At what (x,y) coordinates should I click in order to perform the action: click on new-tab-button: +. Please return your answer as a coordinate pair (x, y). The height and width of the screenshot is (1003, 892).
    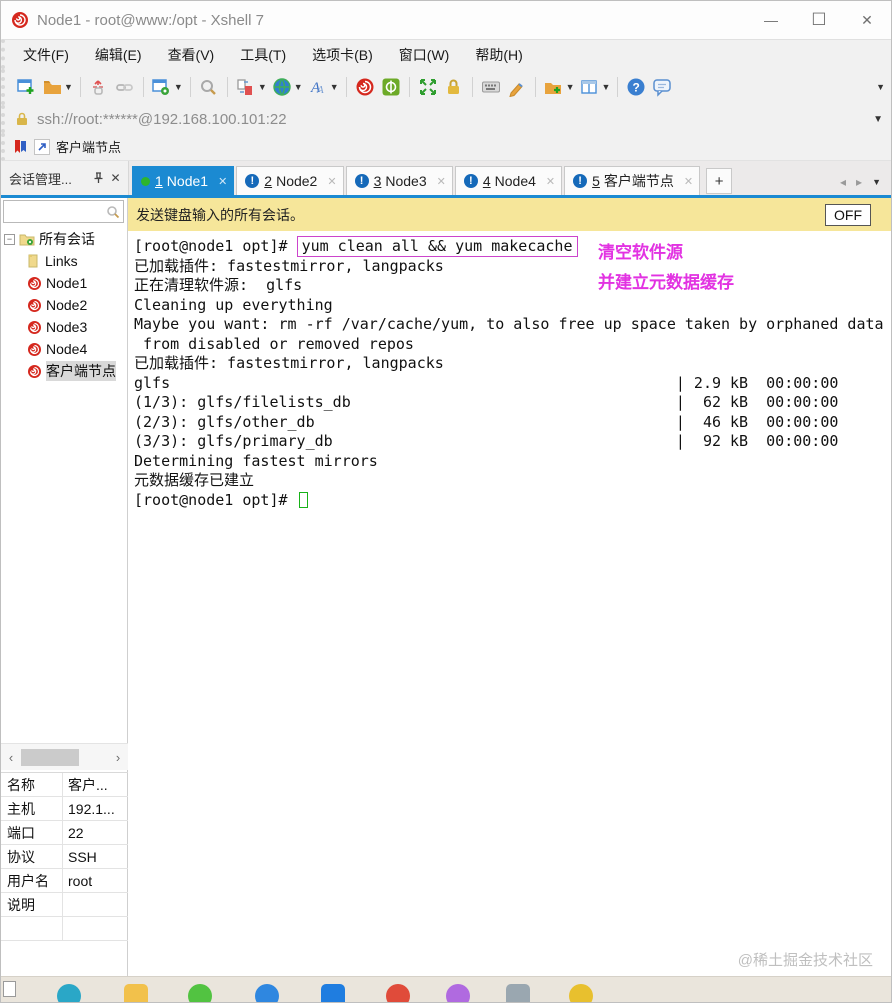
    Looking at the image, I should click on (719, 181).